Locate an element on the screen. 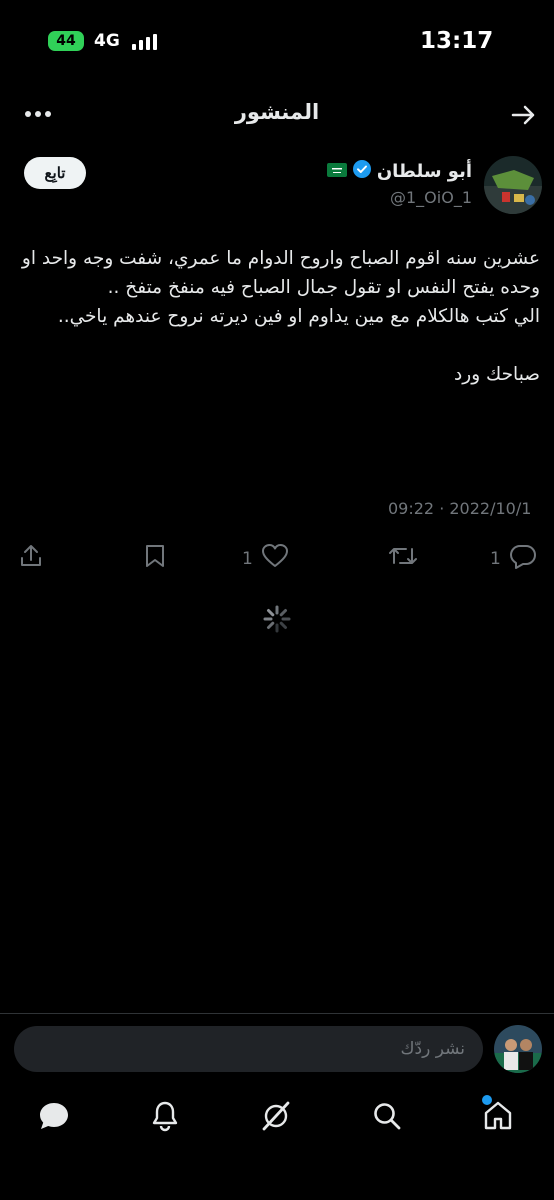 This screenshot has height=1200, width=554. author-handle: @1_OiO_1 is located at coordinates (431, 197).